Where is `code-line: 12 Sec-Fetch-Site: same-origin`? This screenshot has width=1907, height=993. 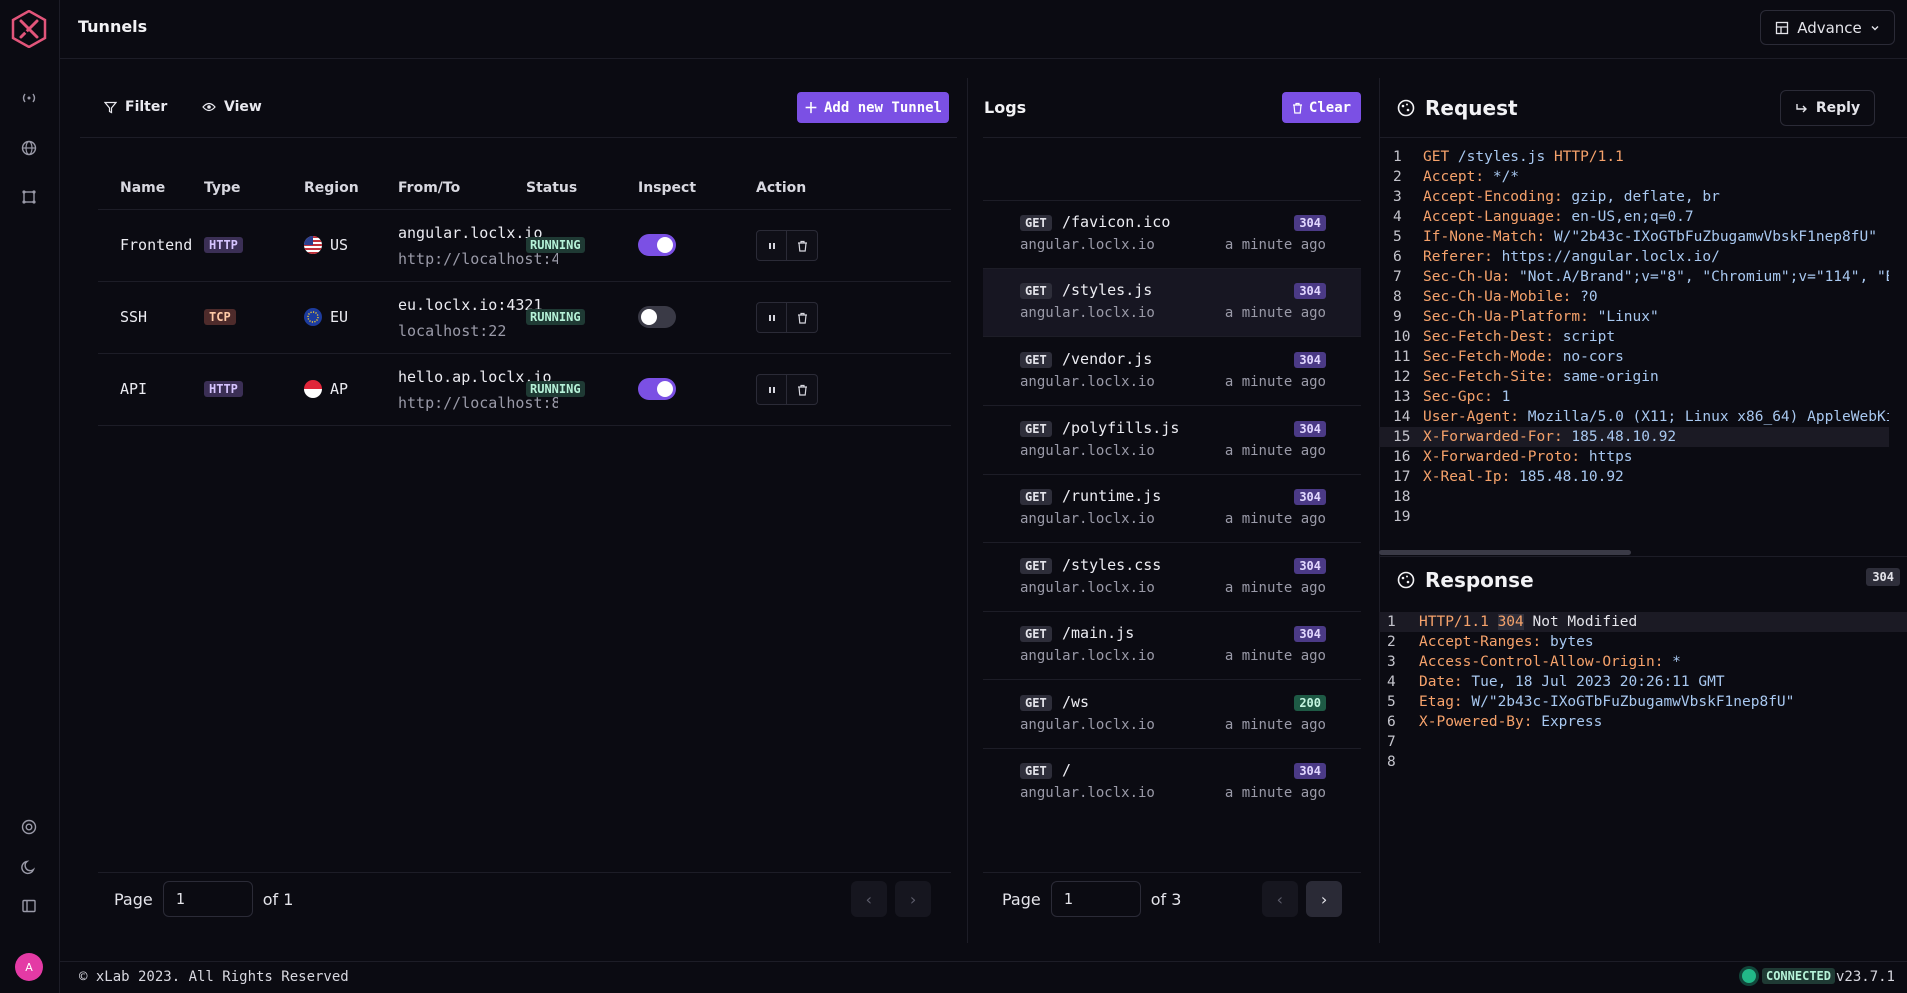
code-line: 12 Sec-Fetch-Site: same-origin is located at coordinates (1526, 377).